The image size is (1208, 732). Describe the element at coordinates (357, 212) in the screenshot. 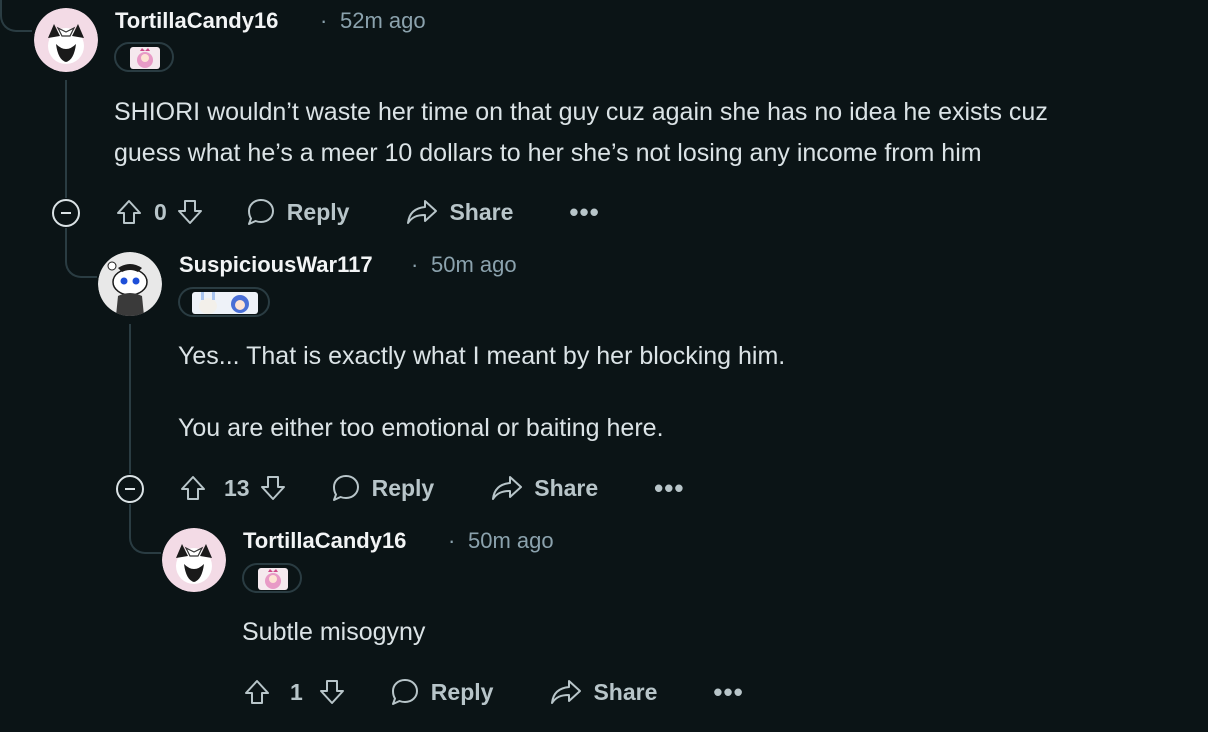

I see `comment-actions: 0 Reply Share •••` at that location.